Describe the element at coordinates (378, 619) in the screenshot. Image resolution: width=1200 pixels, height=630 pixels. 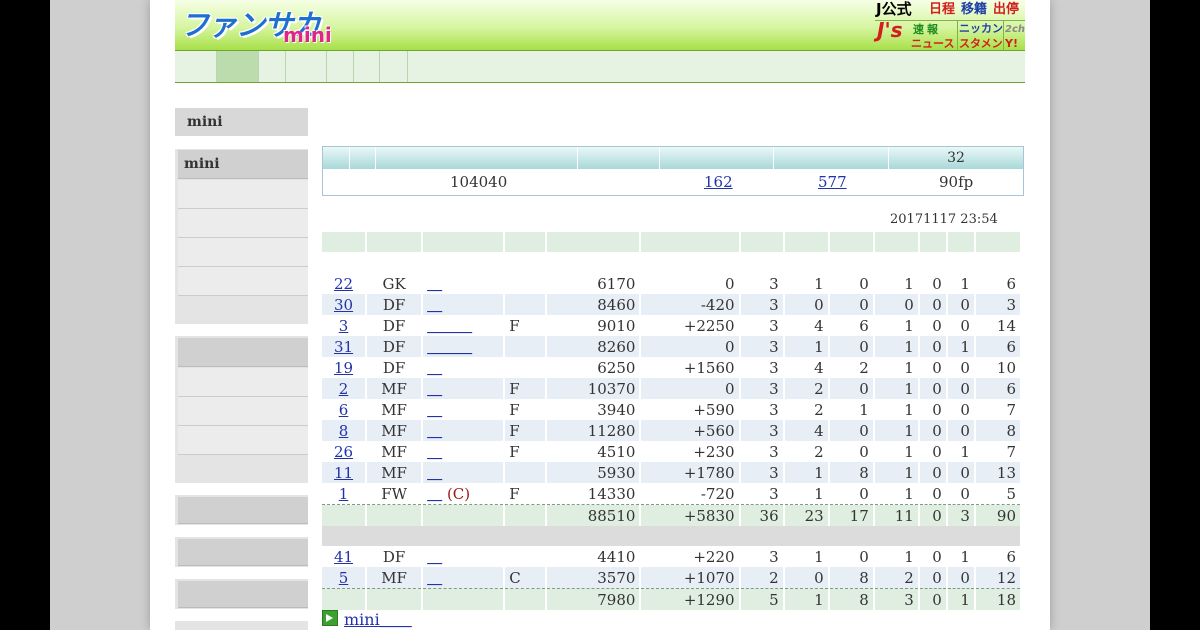
I see `footer-mini-link: mini＿＿` at that location.